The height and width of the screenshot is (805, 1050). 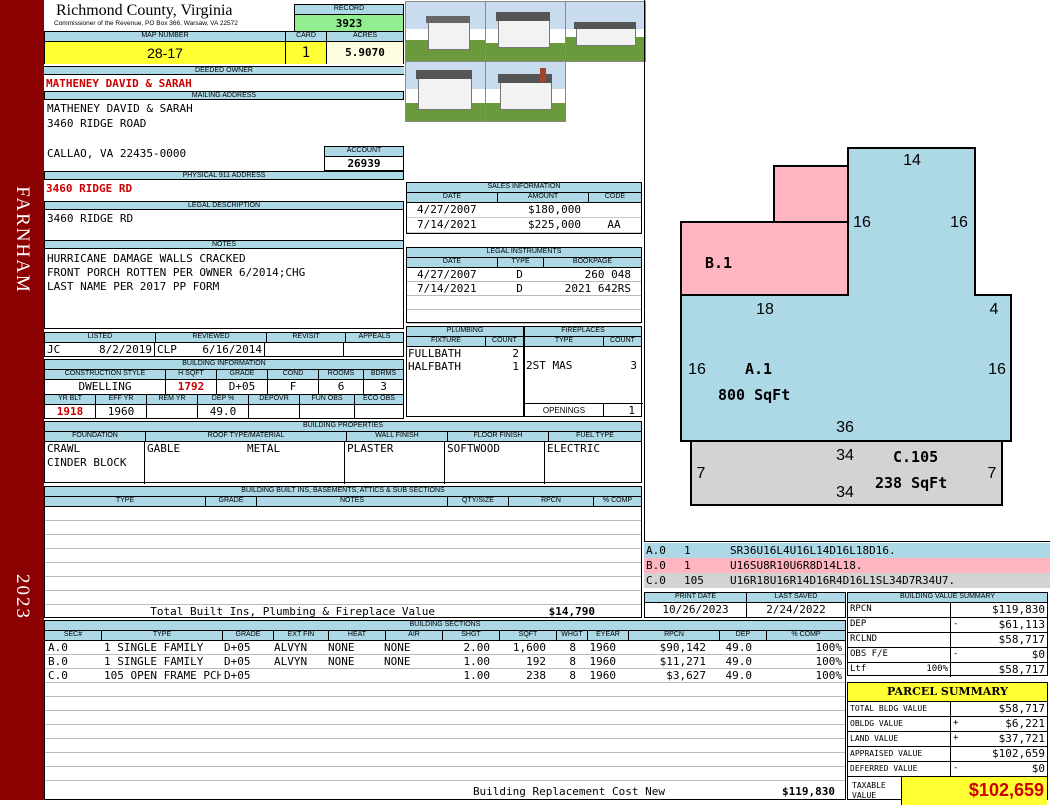 What do you see at coordinates (614, 210) in the screenshot?
I see `sale-code` at bounding box center [614, 210].